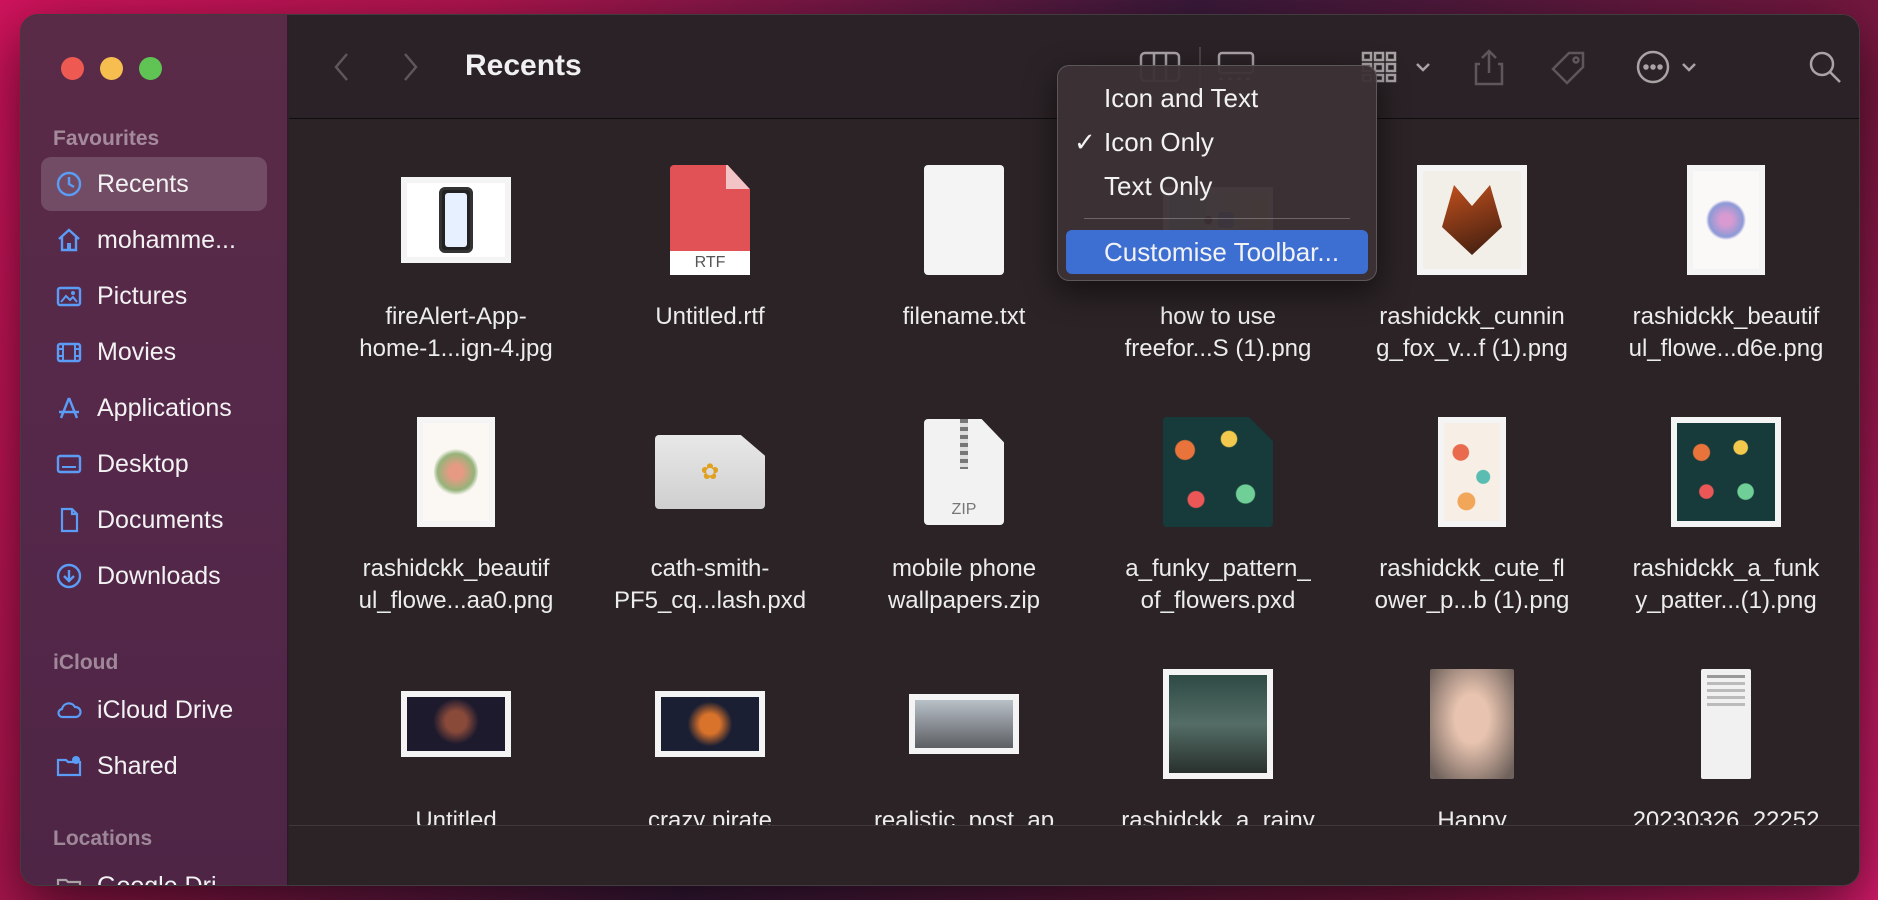 The width and height of the screenshot is (1878, 900). I want to click on minimize-button, so click(111, 68).